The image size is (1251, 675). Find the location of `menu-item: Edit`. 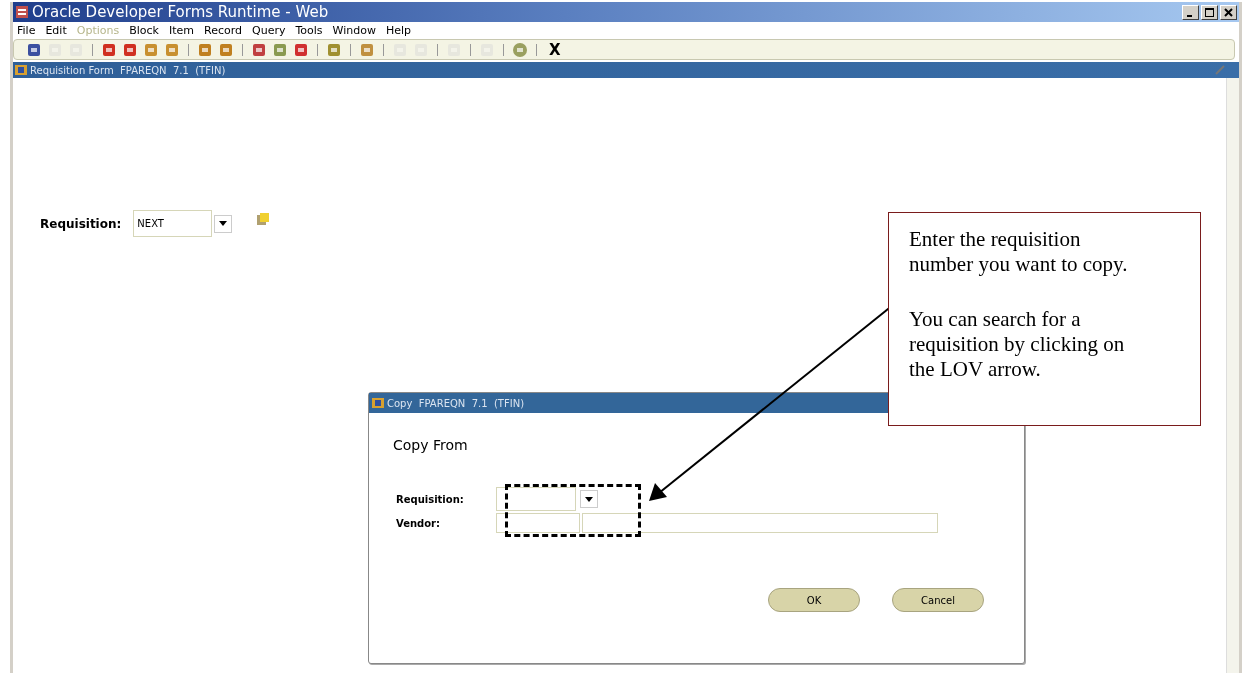

menu-item: Edit is located at coordinates (56, 30).